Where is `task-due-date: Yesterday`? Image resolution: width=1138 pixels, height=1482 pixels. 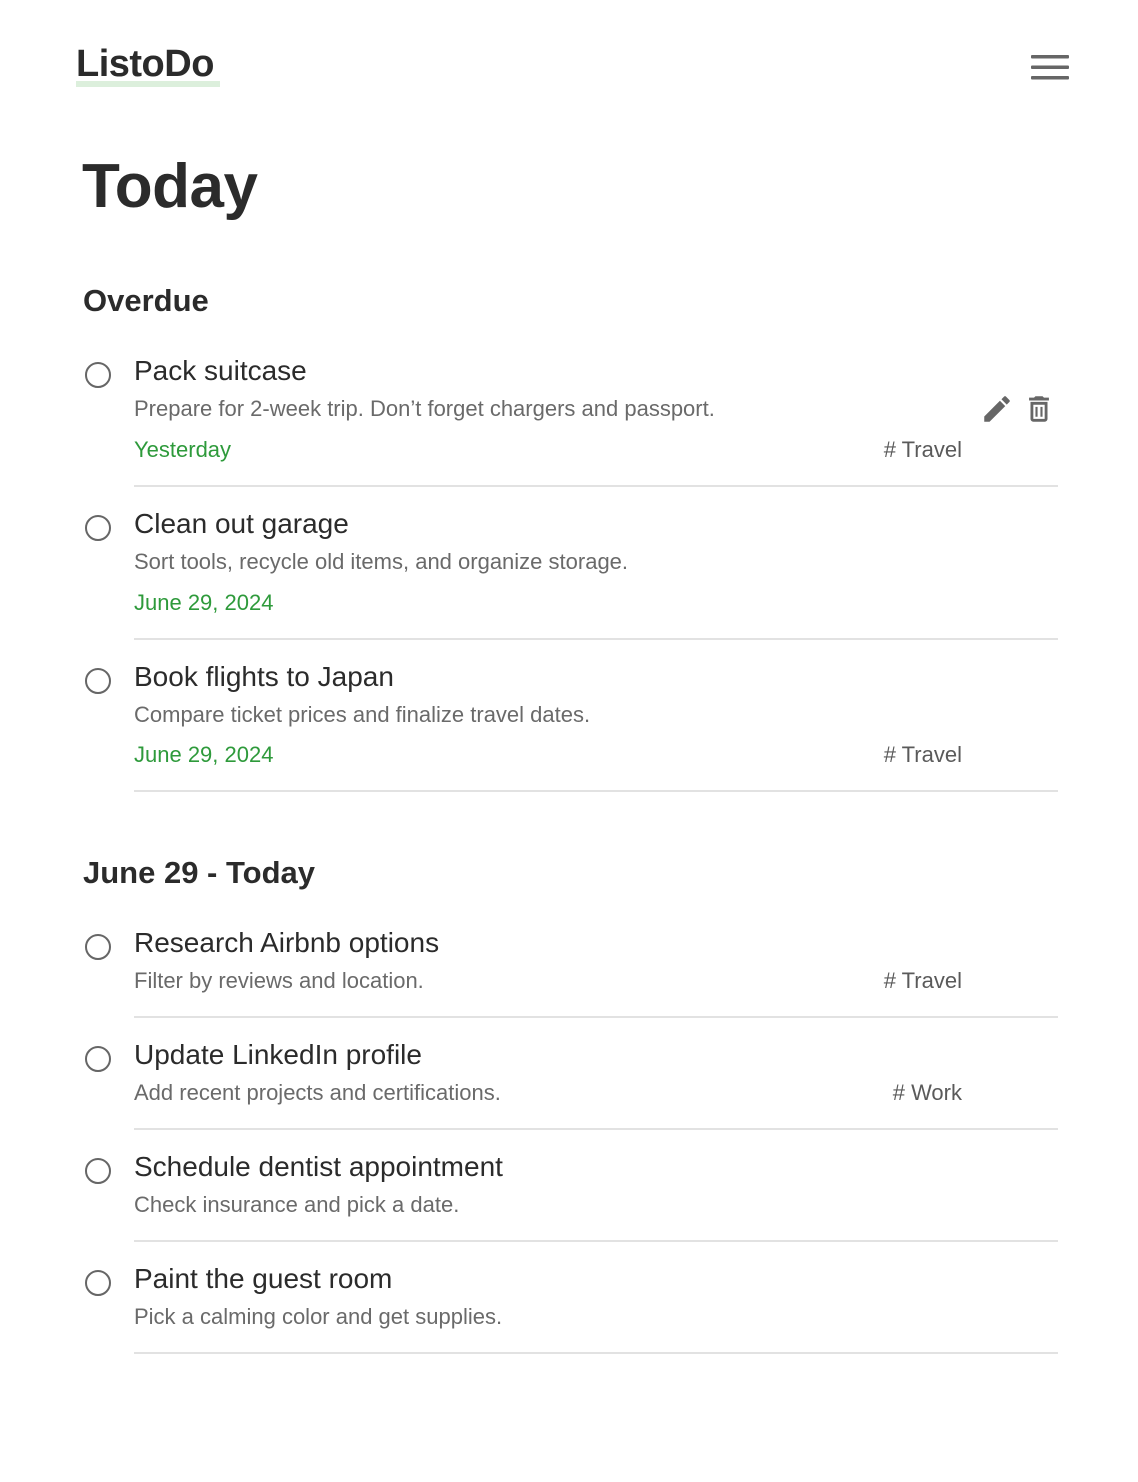
task-due-date: Yesterday is located at coordinates (183, 449).